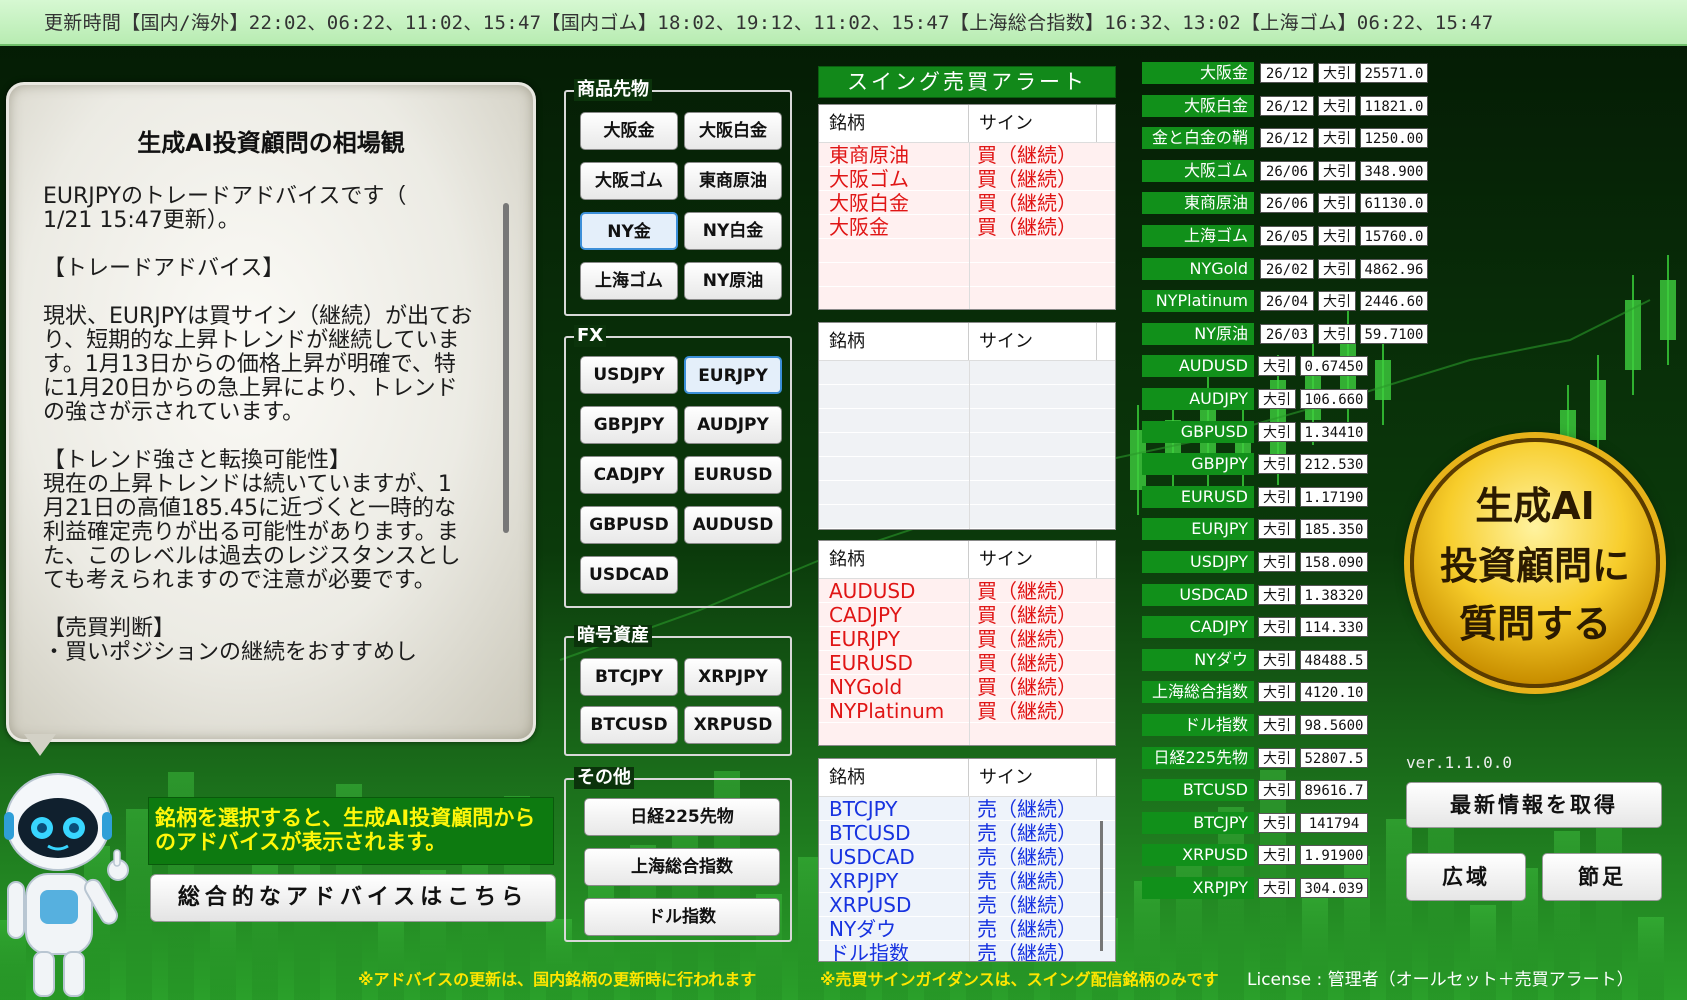 The height and width of the screenshot is (1000, 1687). Describe the element at coordinates (967, 711) in the screenshot. I see `signal-row: NYPlatinum 買（継続）` at that location.